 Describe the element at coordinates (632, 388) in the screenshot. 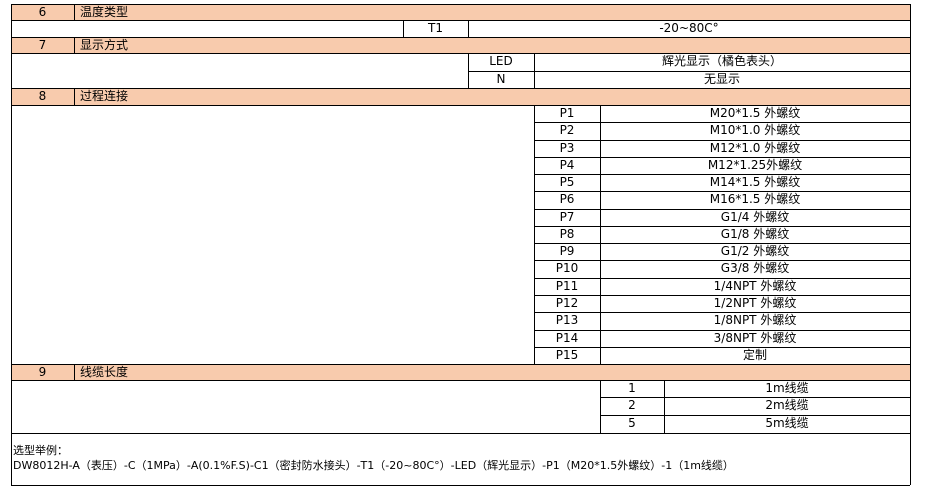

I see `cable-code: 1` at that location.